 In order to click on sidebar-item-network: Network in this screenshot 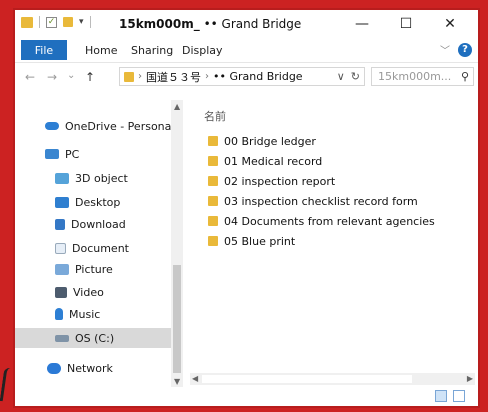, I will do `click(80, 368)`.